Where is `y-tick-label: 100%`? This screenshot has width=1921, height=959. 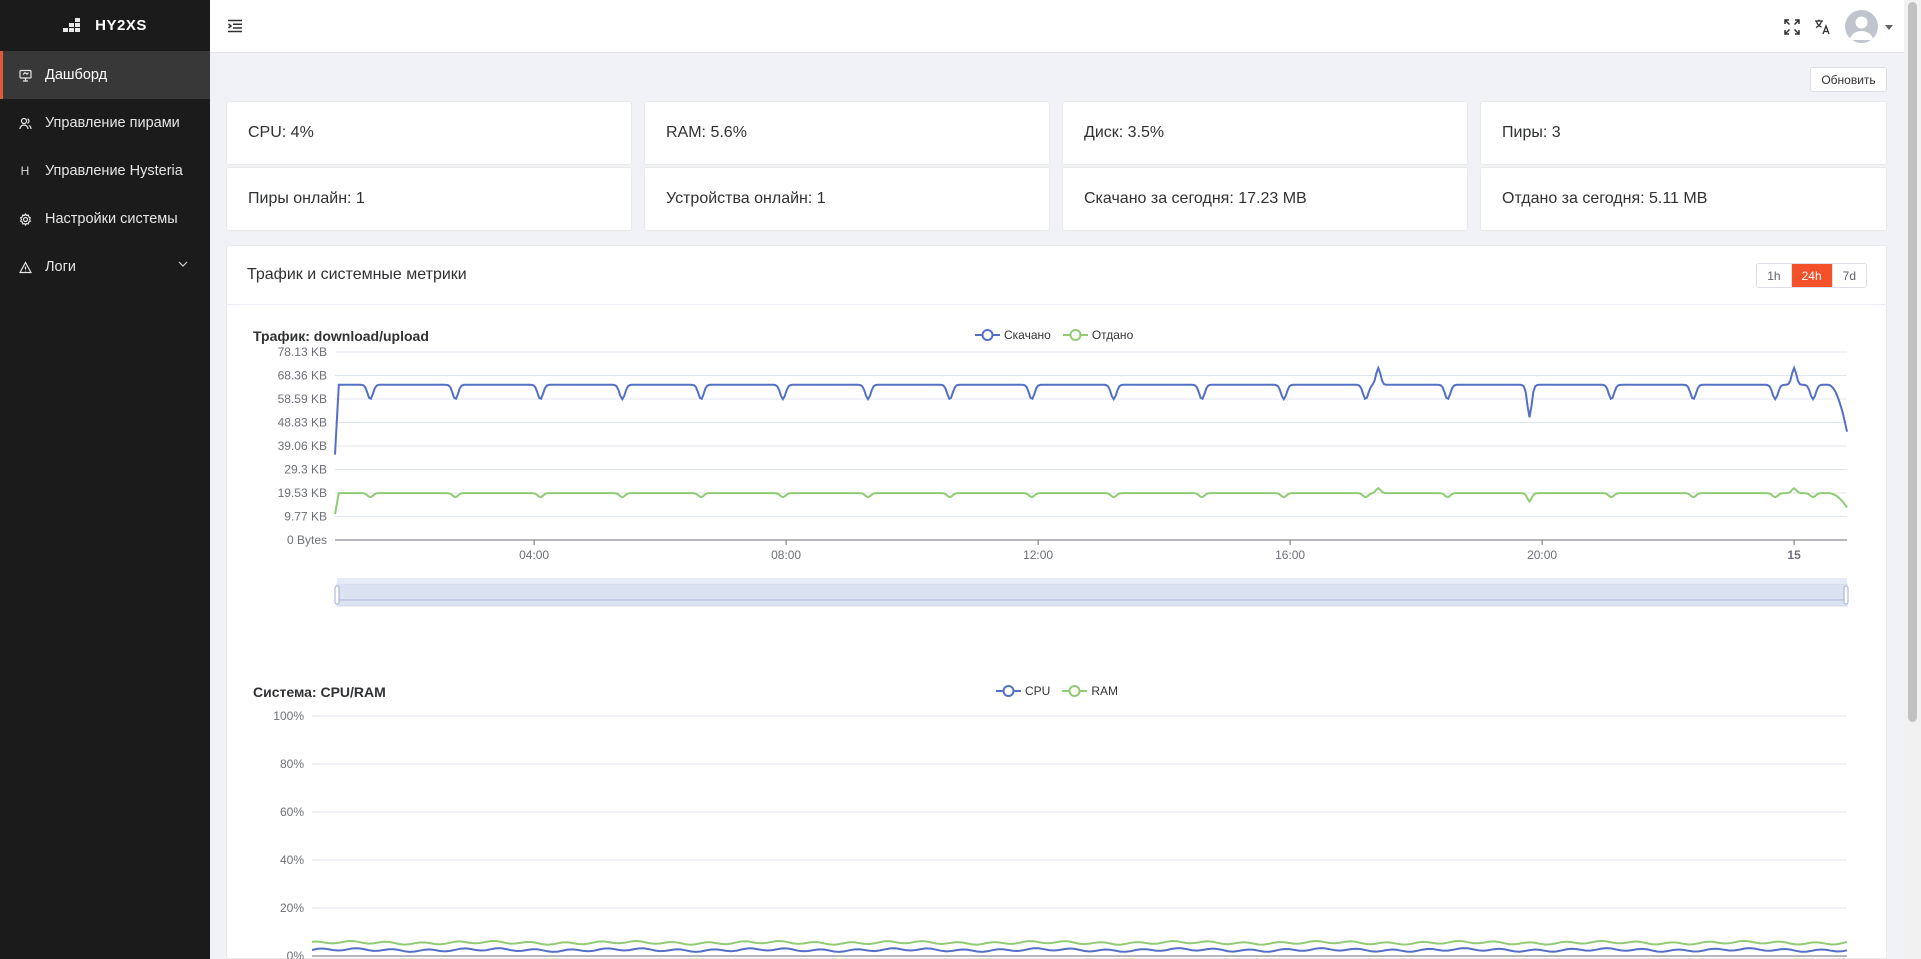 y-tick-label: 100% is located at coordinates (288, 716).